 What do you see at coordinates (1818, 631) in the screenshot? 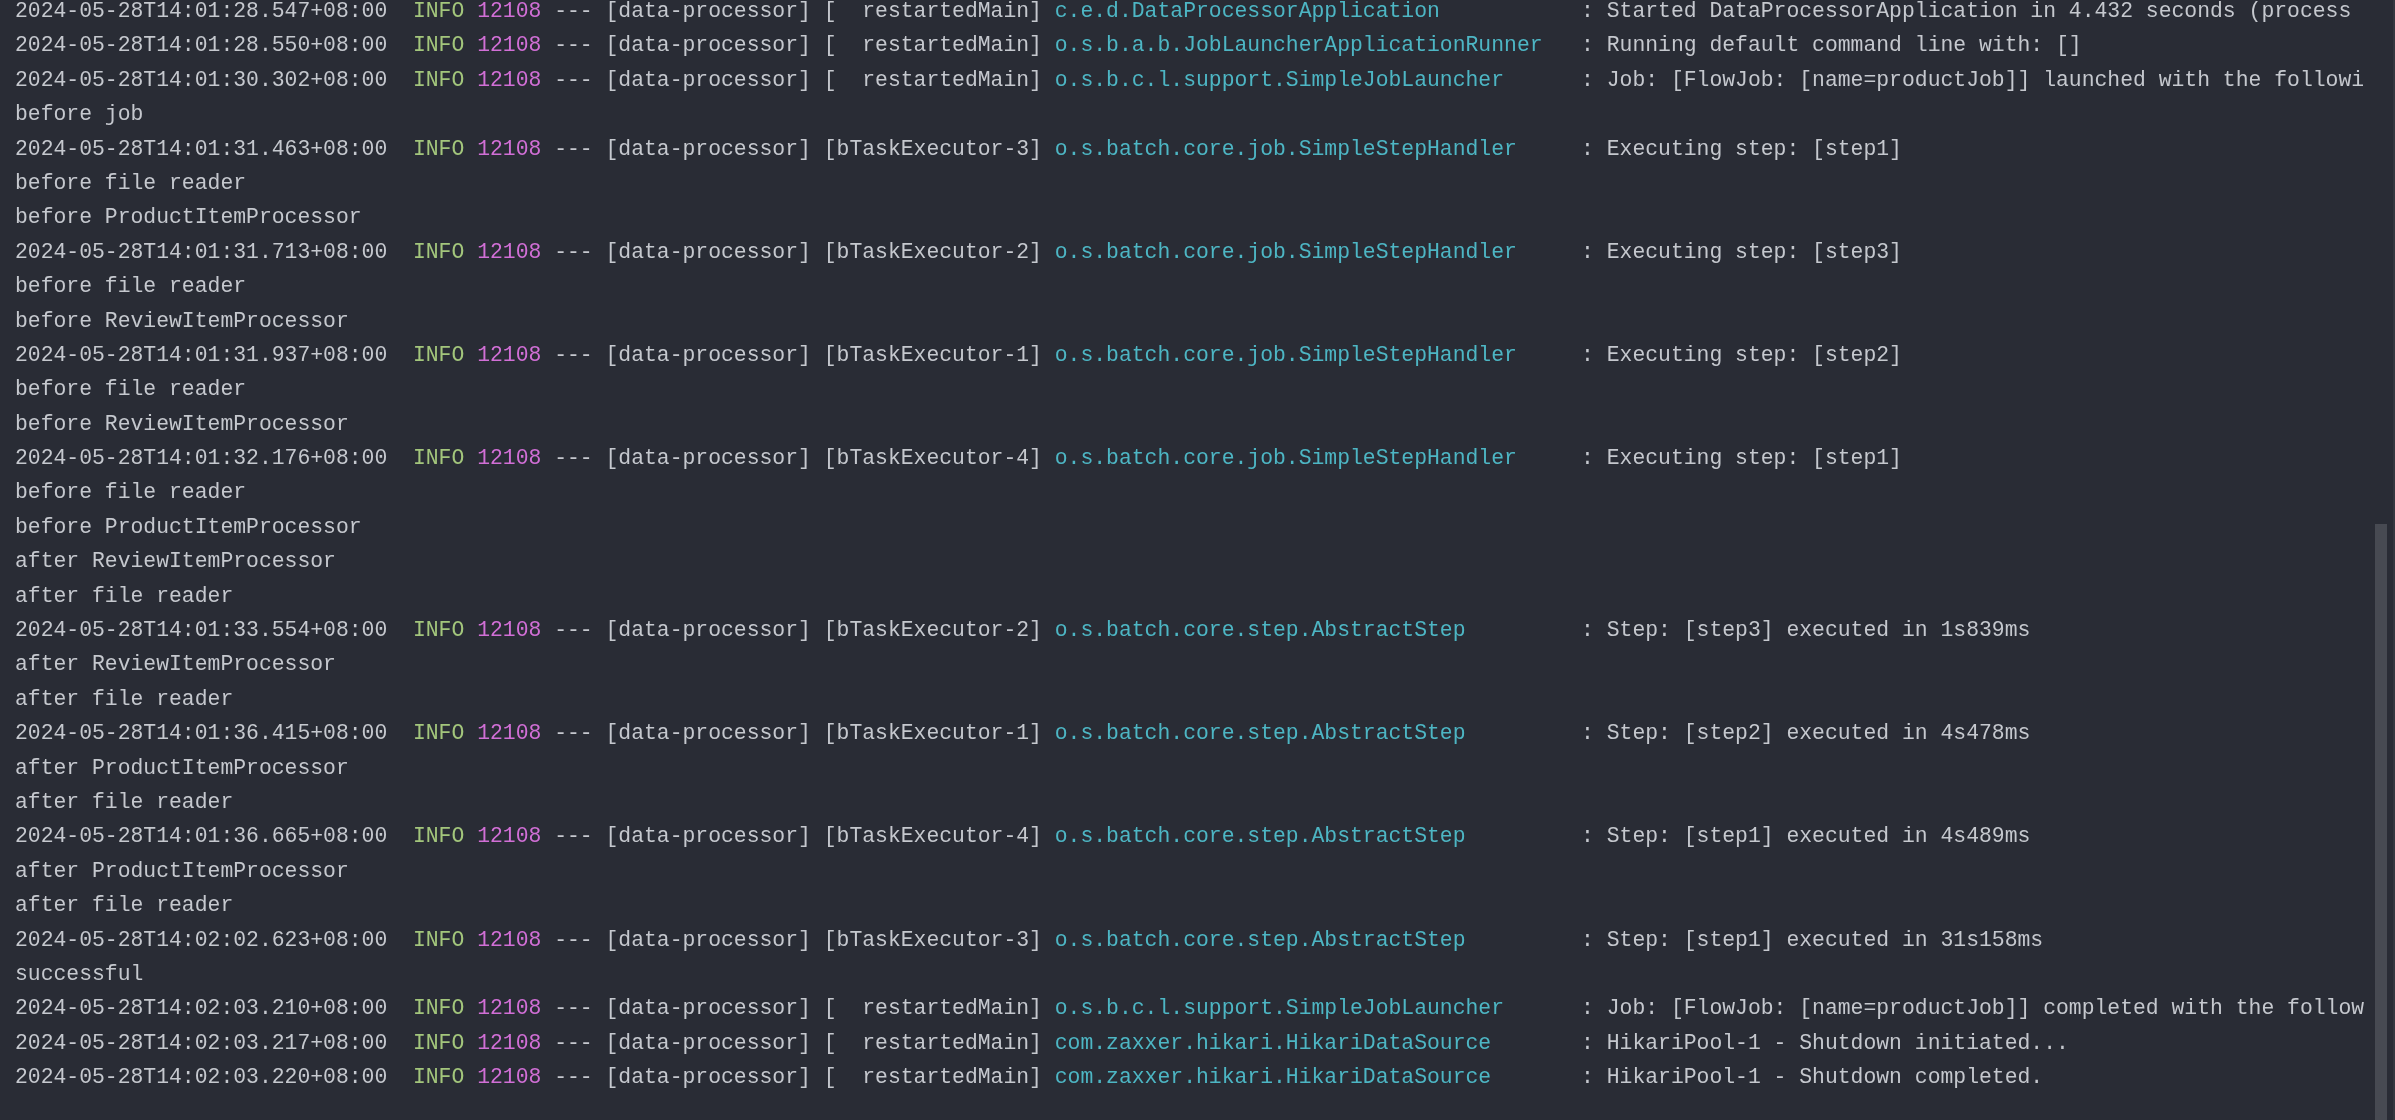
I see `log-message: Step: [step3] executed in 1s839ms` at bounding box center [1818, 631].